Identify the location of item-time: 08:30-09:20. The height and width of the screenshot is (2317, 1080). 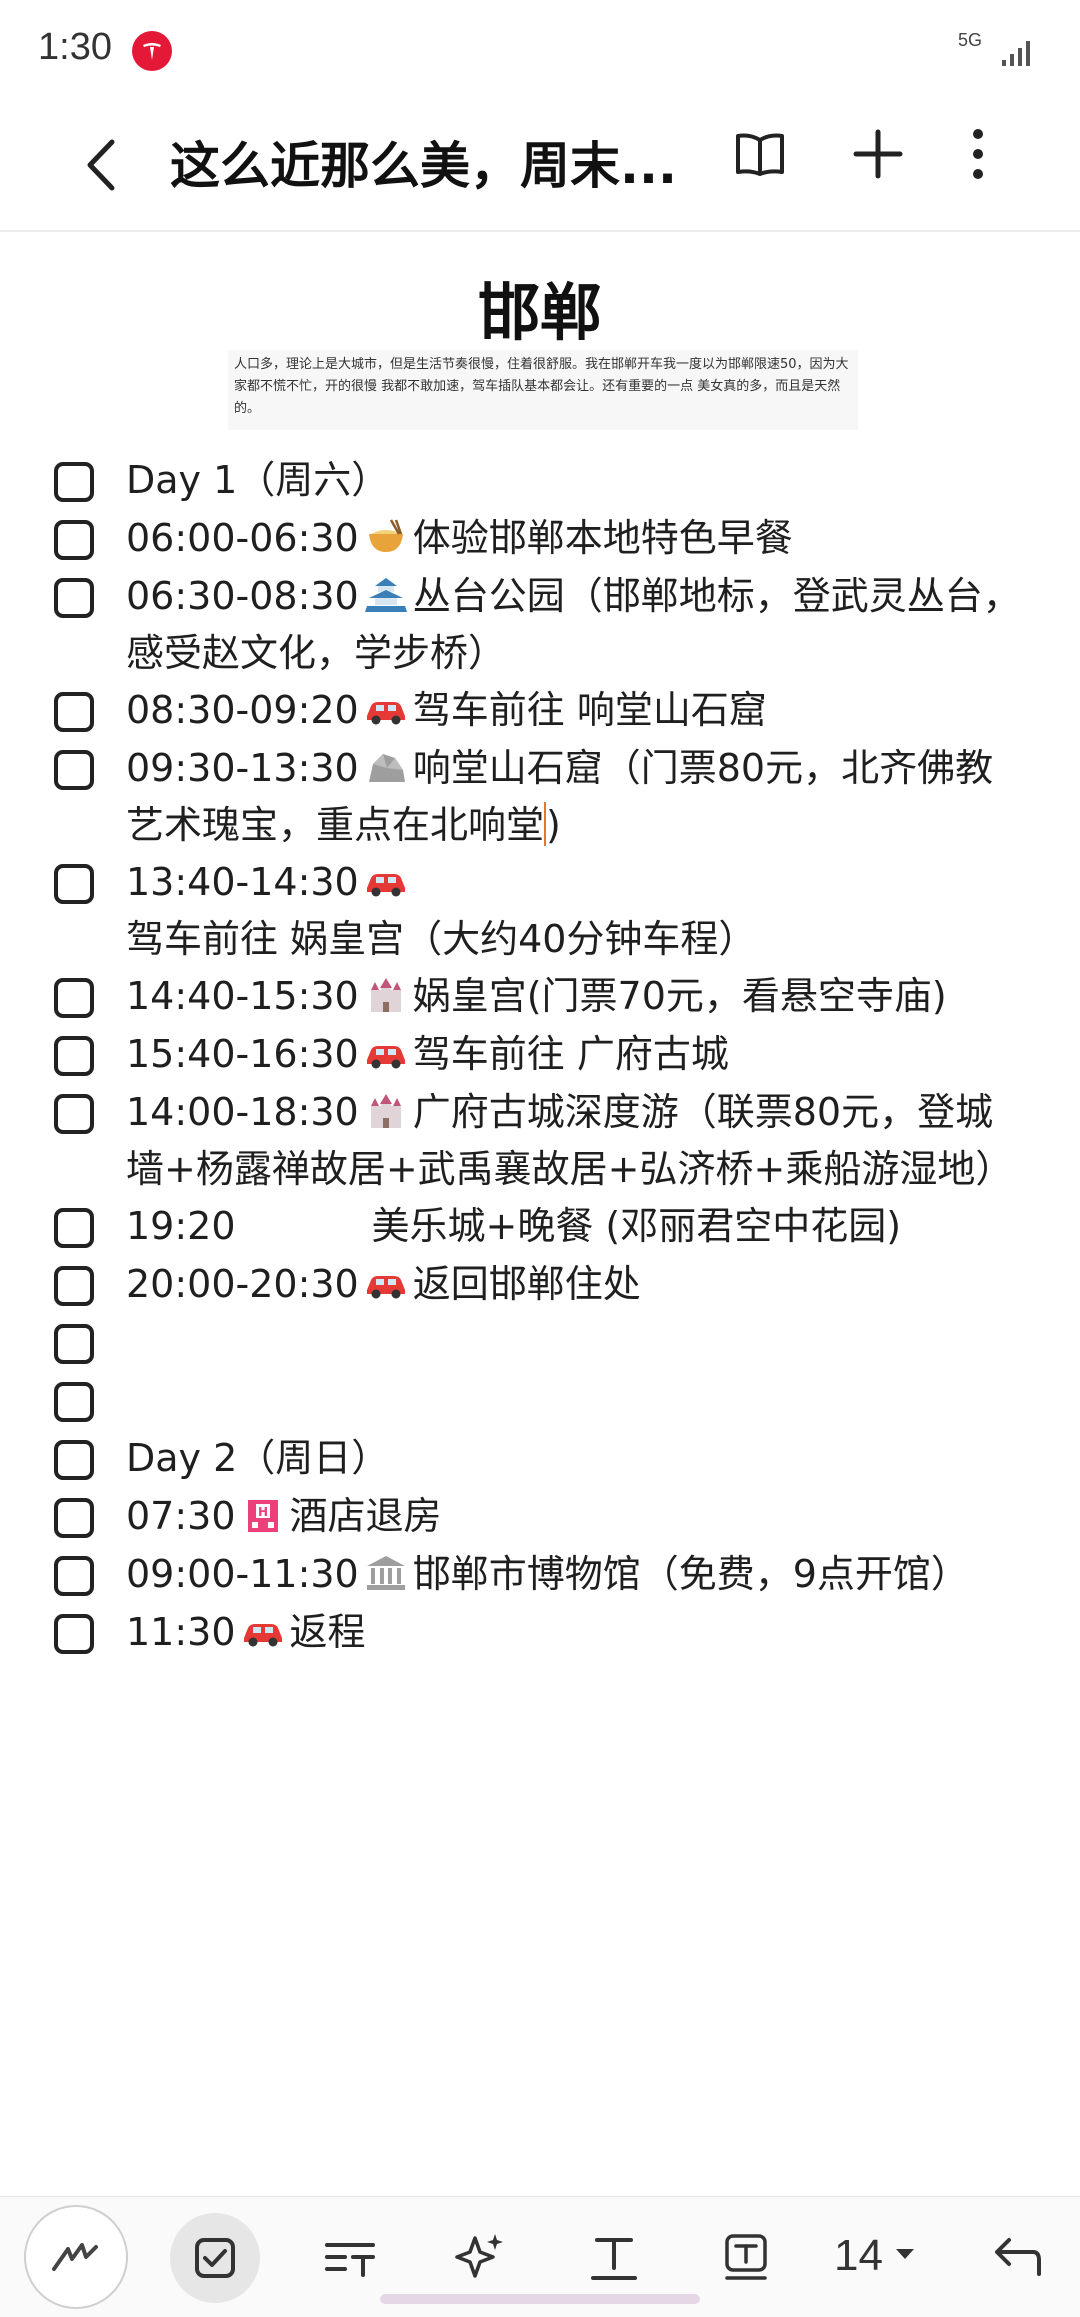
(242, 710).